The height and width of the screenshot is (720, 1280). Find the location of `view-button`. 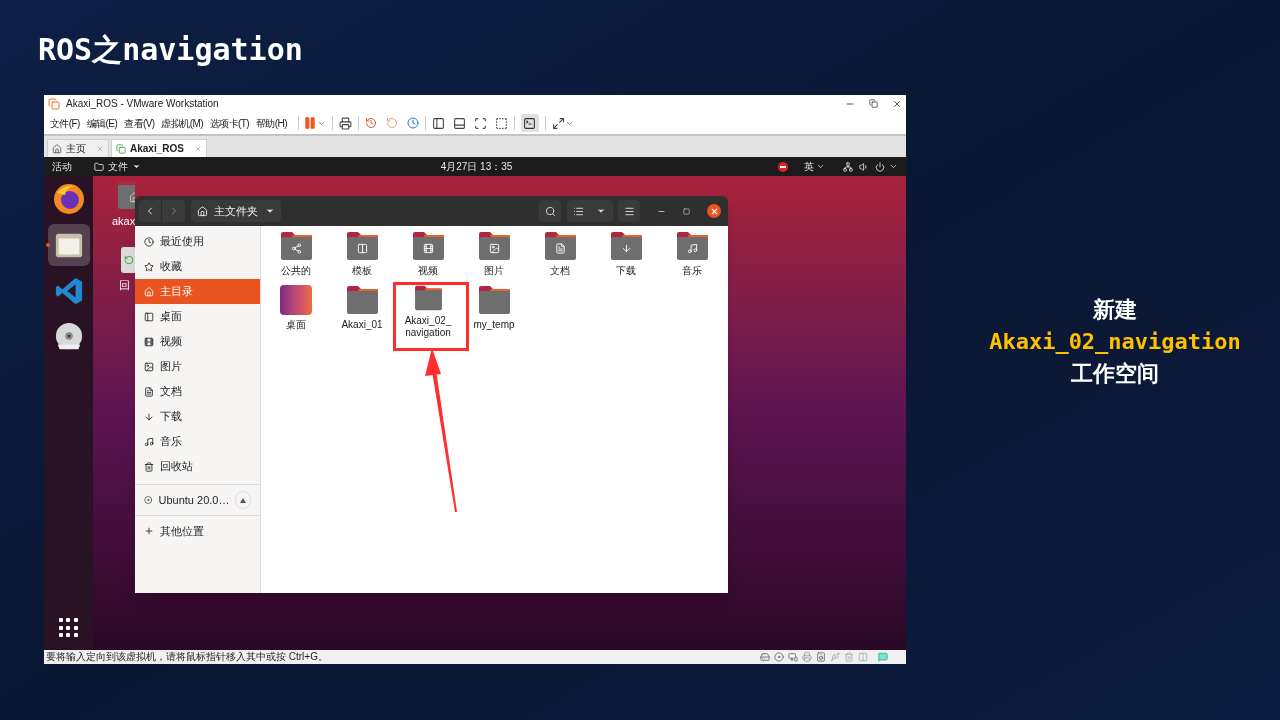

view-button is located at coordinates (590, 211).